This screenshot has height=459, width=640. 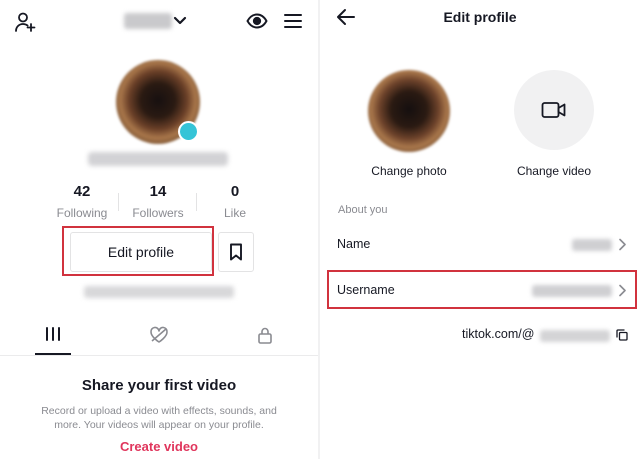 What do you see at coordinates (159, 334) in the screenshot?
I see `heart-hidden-icon` at bounding box center [159, 334].